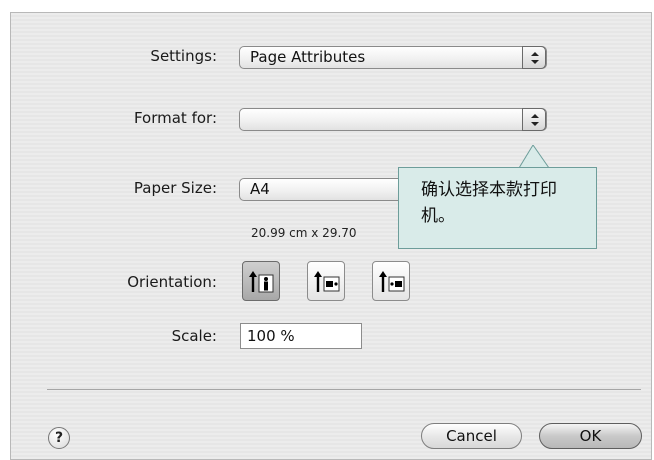  I want to click on reverse-landscape-icon, so click(392, 281).